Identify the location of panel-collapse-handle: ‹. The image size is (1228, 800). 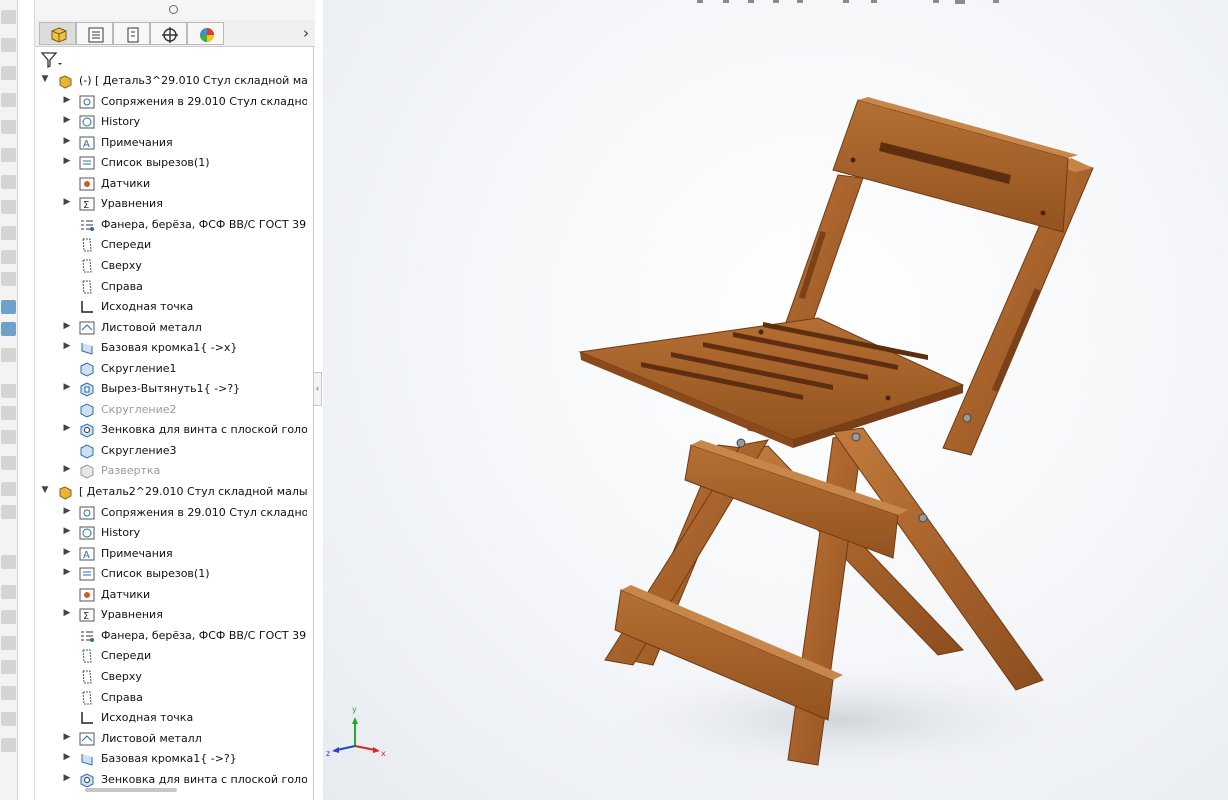
(317, 389).